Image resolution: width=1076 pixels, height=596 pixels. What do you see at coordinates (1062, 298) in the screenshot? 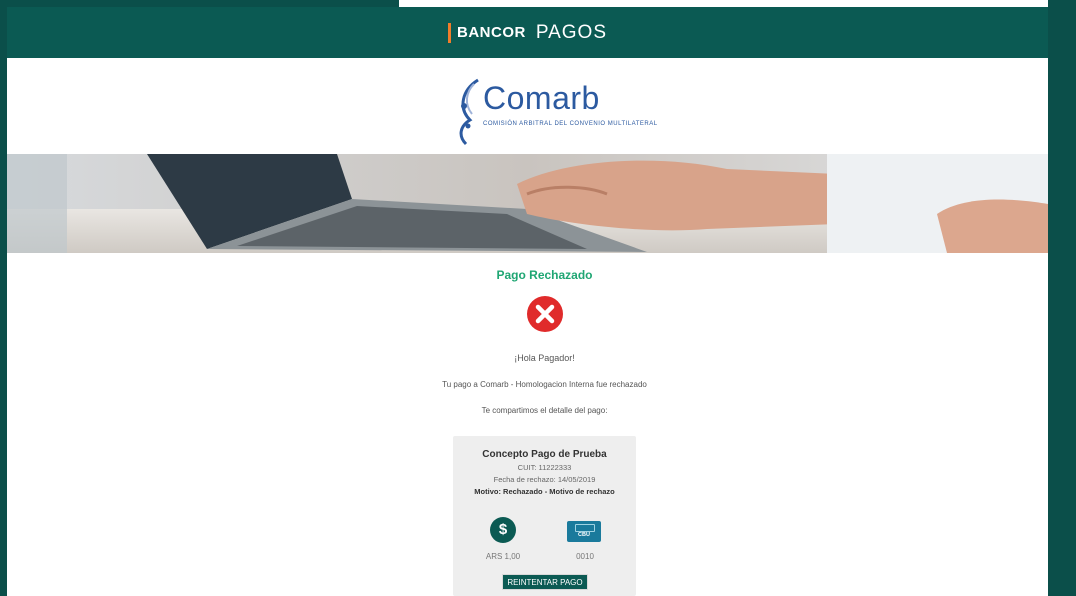
I see `frame-right-border` at bounding box center [1062, 298].